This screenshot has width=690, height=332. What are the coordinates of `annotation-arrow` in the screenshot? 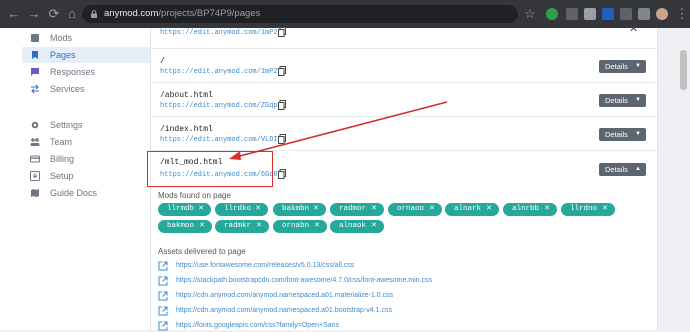 It's located at (338, 130).